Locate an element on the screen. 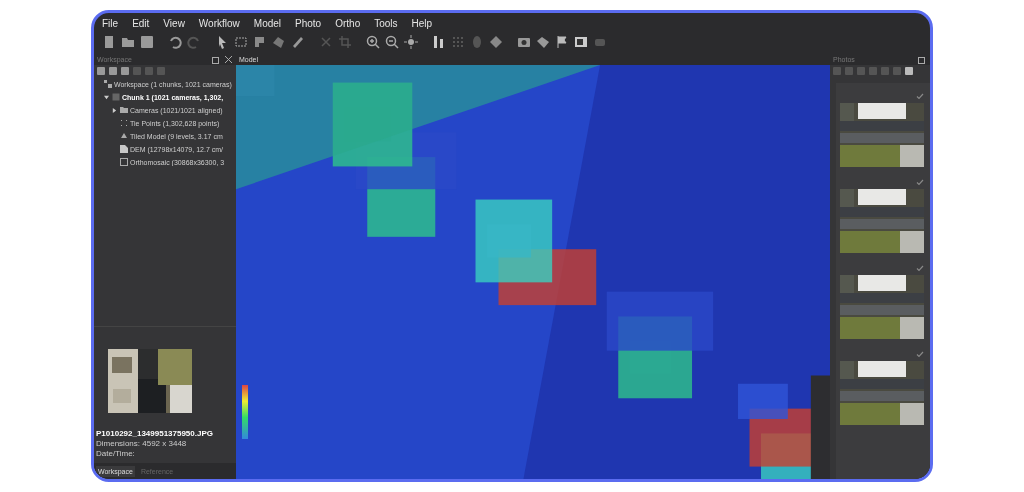 This screenshot has height=492, width=1024. points-icon is located at coordinates (124, 123).